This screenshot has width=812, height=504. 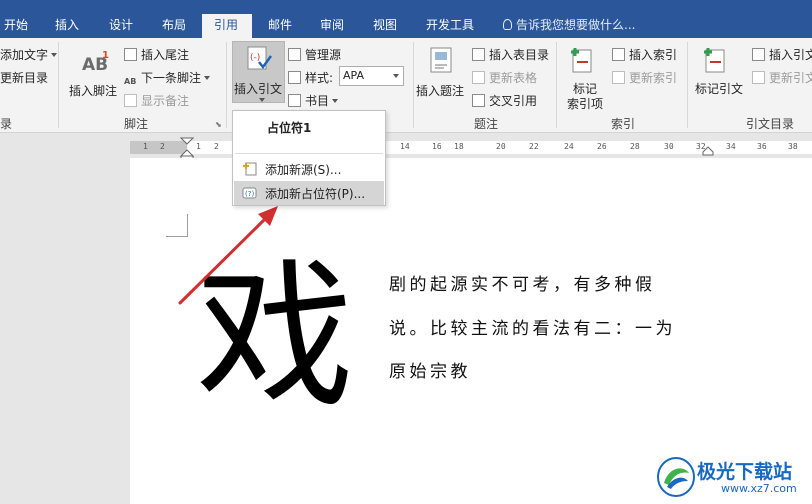 I want to click on add-text-label: 添加文字, so click(x=24, y=55).